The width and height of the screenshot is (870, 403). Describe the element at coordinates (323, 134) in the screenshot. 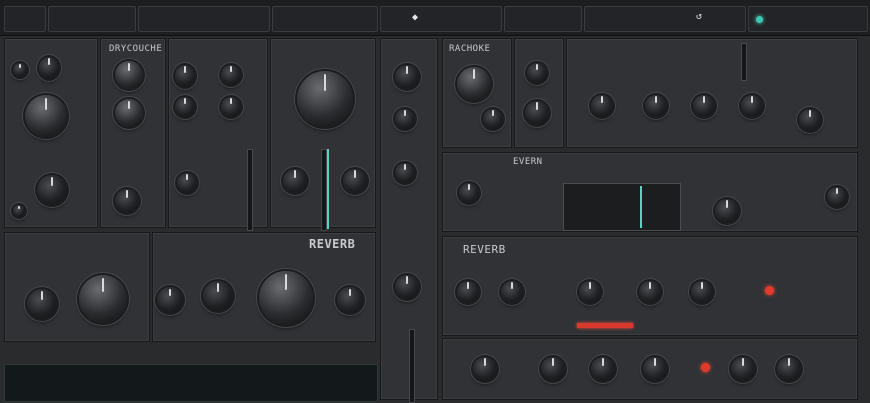

I see `module-panel-d` at that location.